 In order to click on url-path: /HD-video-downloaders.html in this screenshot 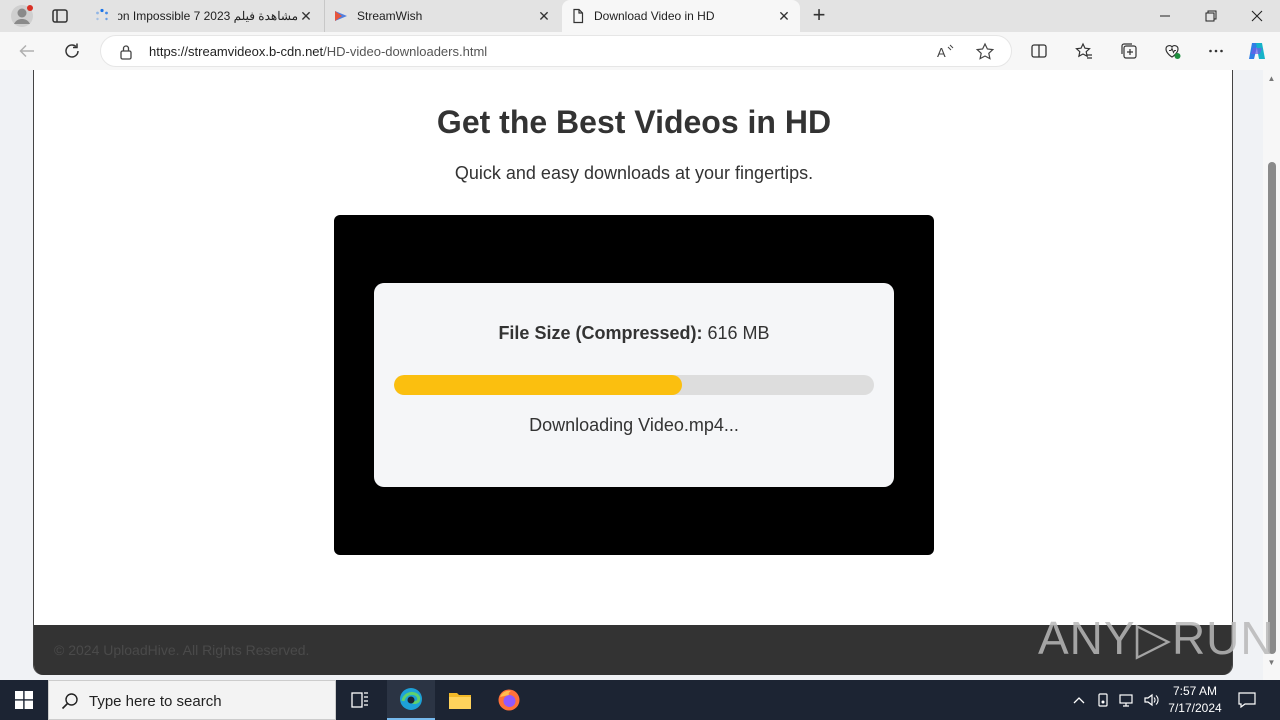, I will do `click(405, 51)`.